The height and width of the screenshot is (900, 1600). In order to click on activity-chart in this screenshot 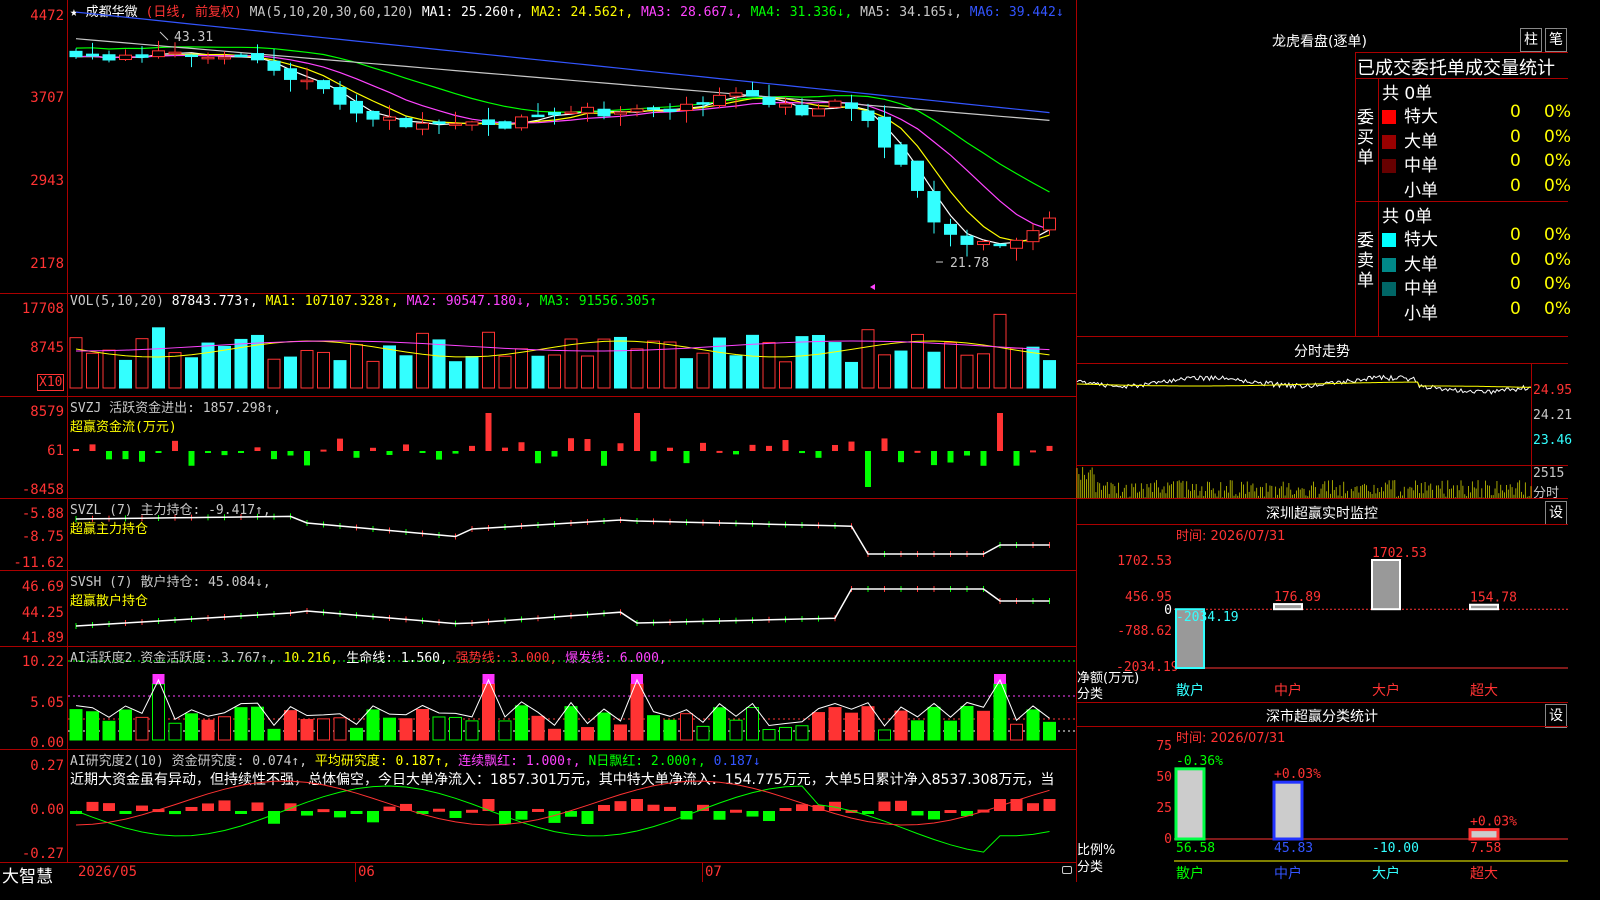, I will do `click(572, 700)`.